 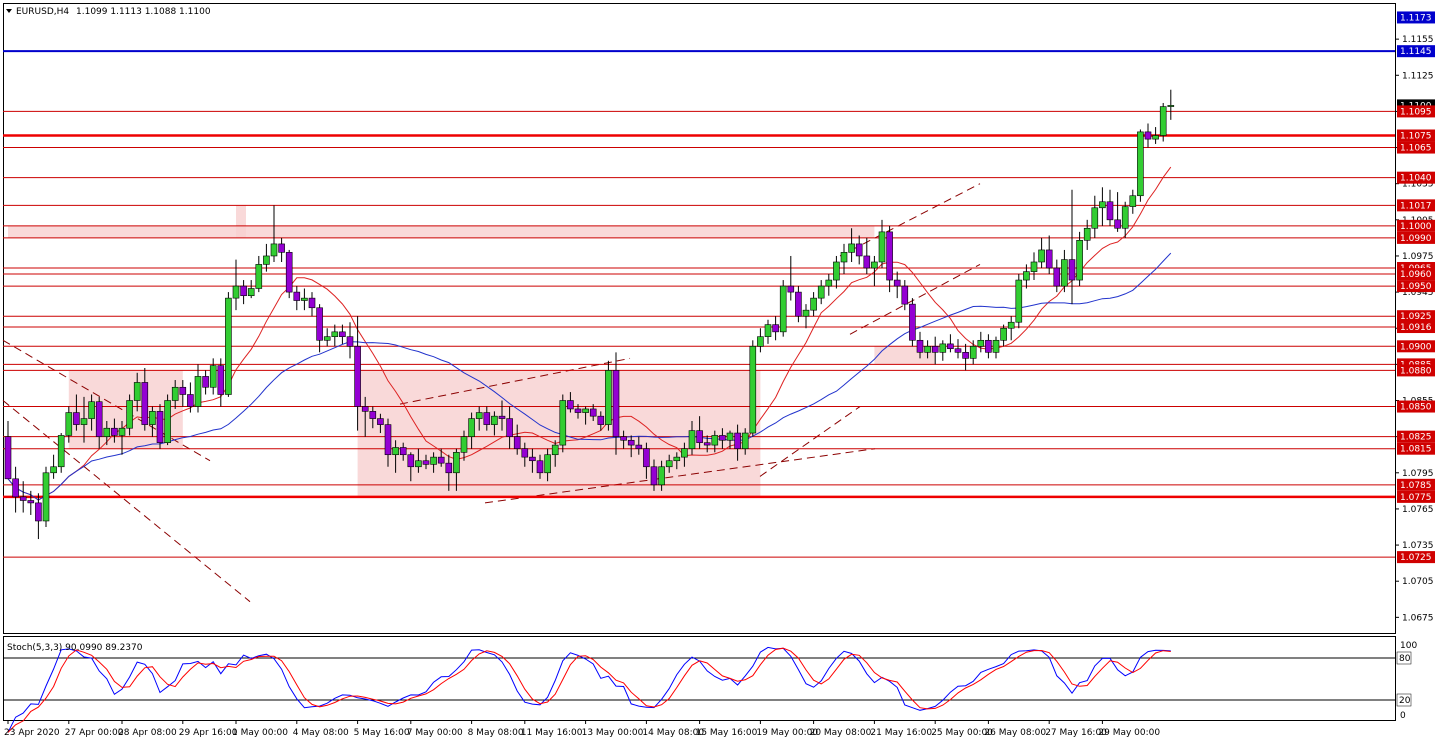 I want to click on price-label-box: 1.0990, so click(x=1416, y=237).